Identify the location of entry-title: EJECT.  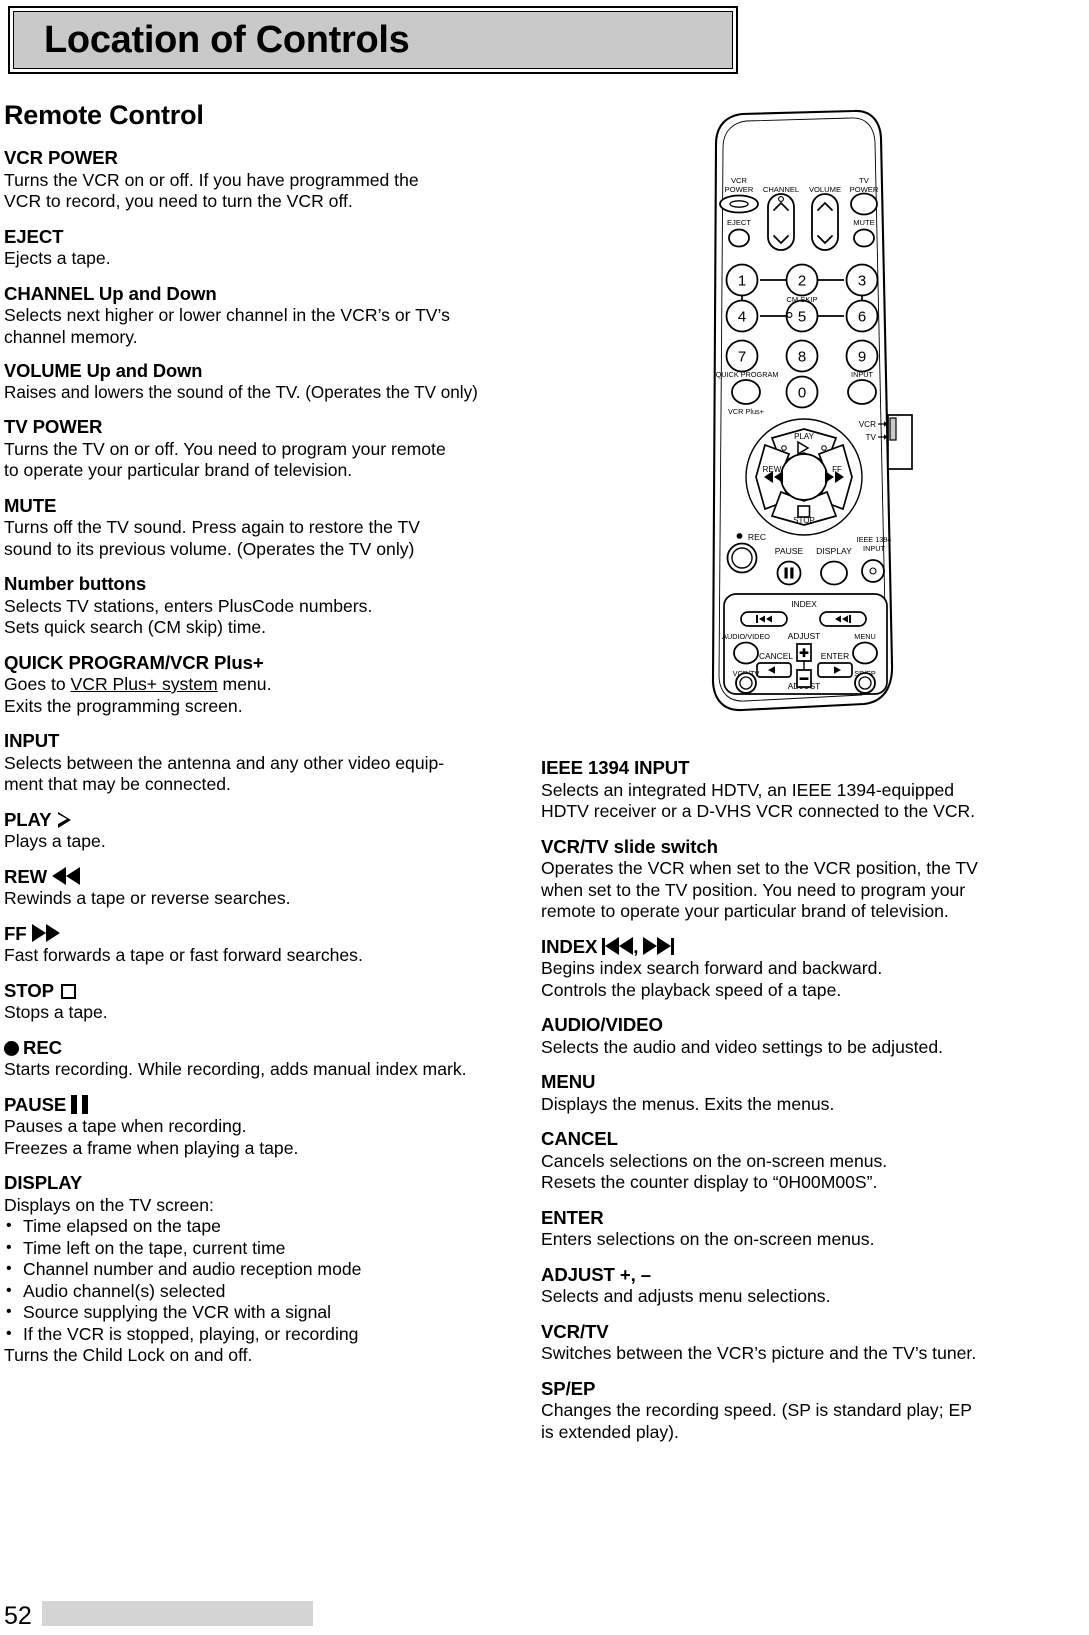
(34, 236).